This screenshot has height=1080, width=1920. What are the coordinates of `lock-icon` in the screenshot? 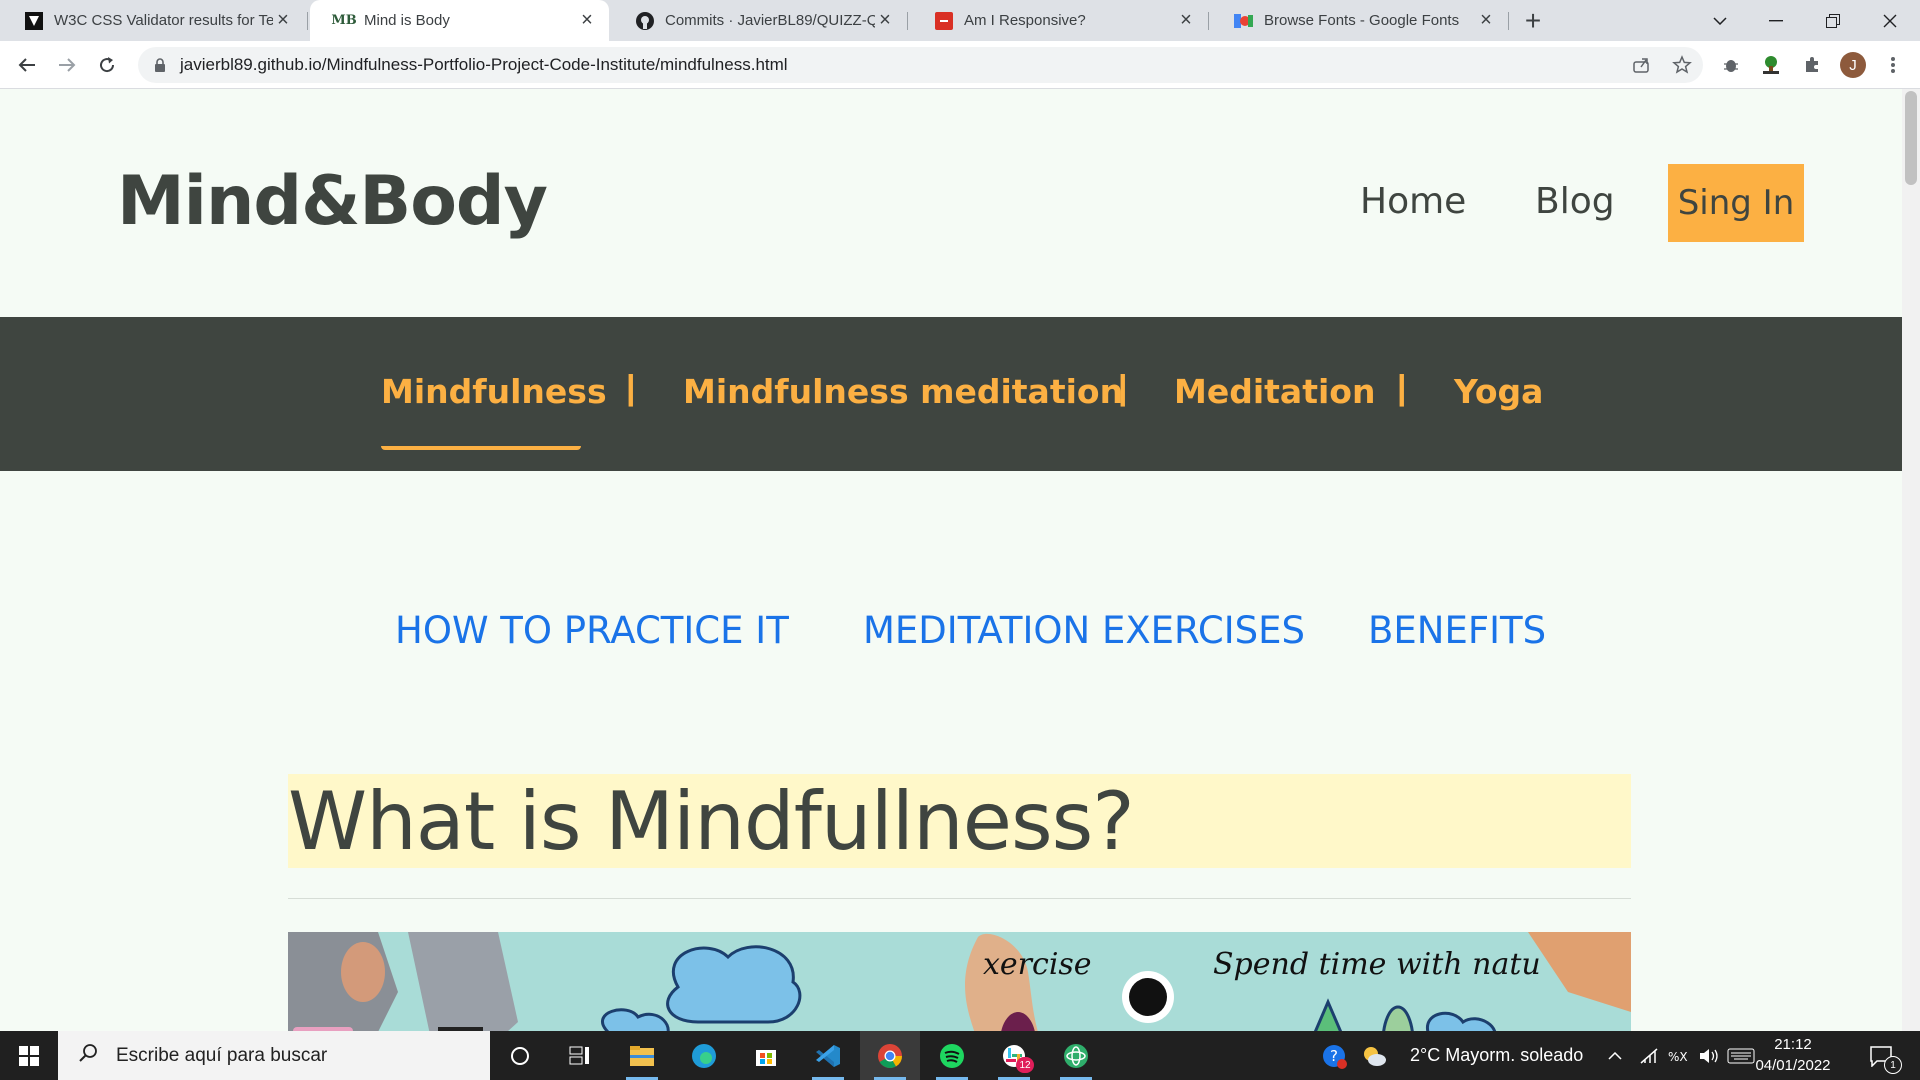 It's located at (160, 65).